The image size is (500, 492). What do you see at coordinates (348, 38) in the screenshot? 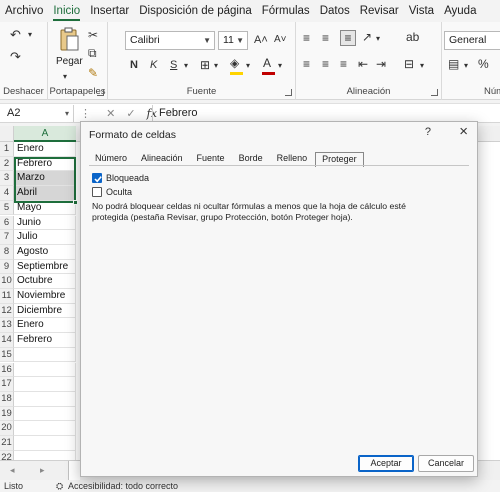
I see `align-bottom-icon: ≡` at bounding box center [348, 38].